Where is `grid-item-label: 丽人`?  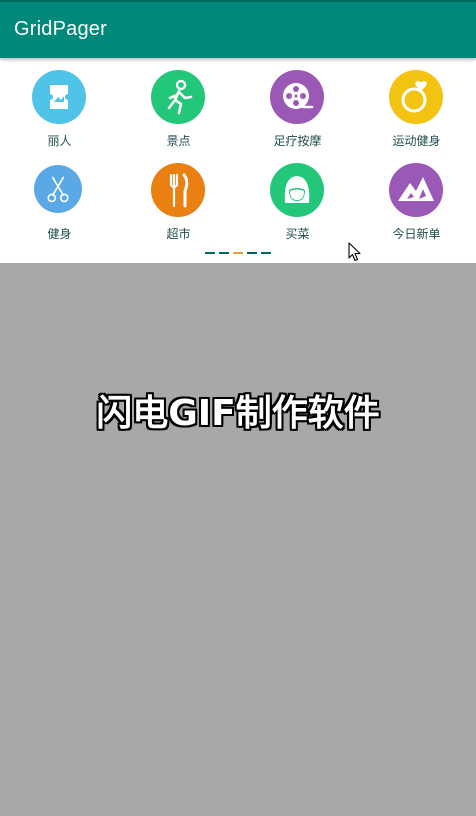 grid-item-label: 丽人 is located at coordinates (59, 141).